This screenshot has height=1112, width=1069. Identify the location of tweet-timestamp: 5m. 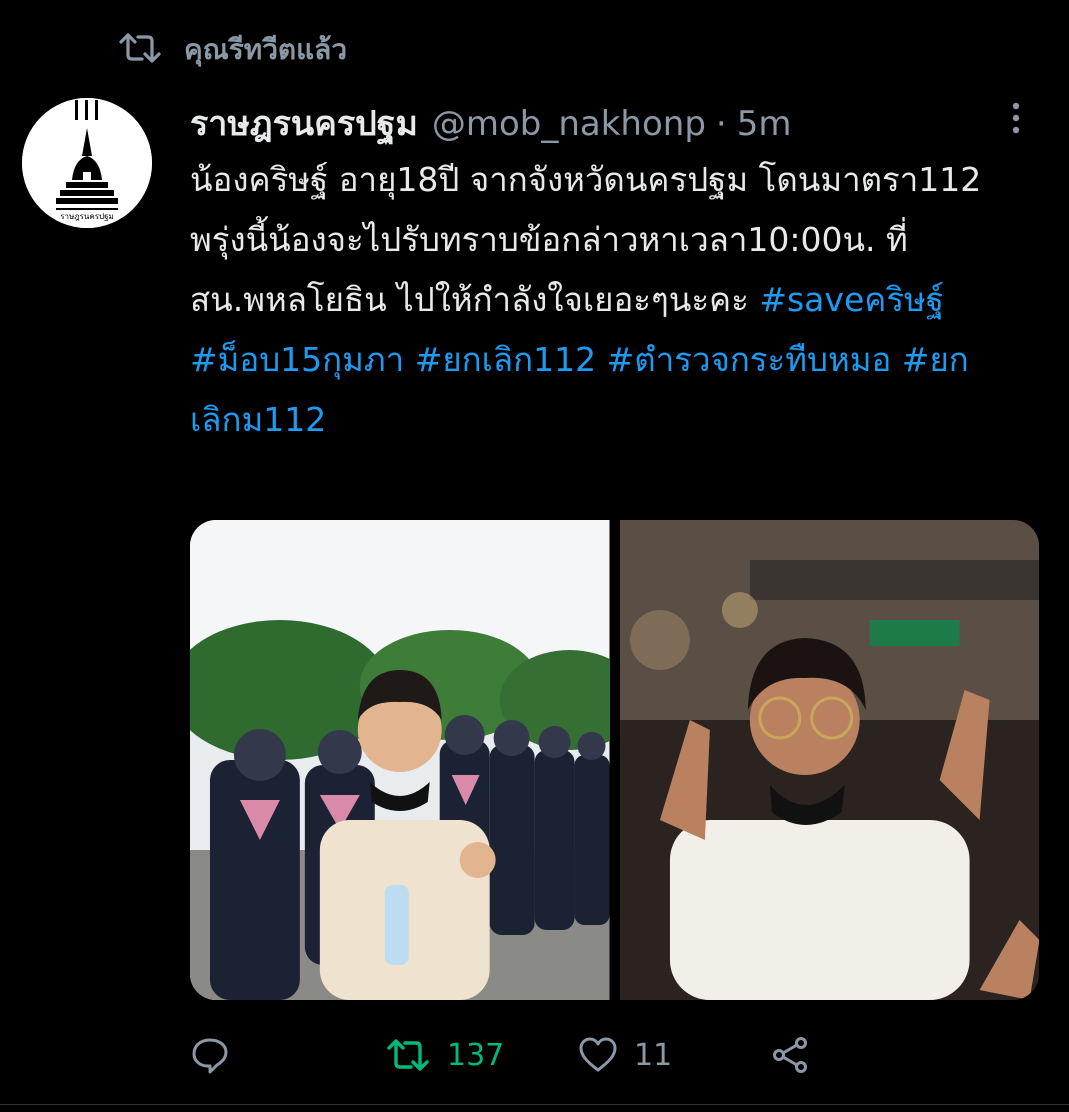
(764, 124).